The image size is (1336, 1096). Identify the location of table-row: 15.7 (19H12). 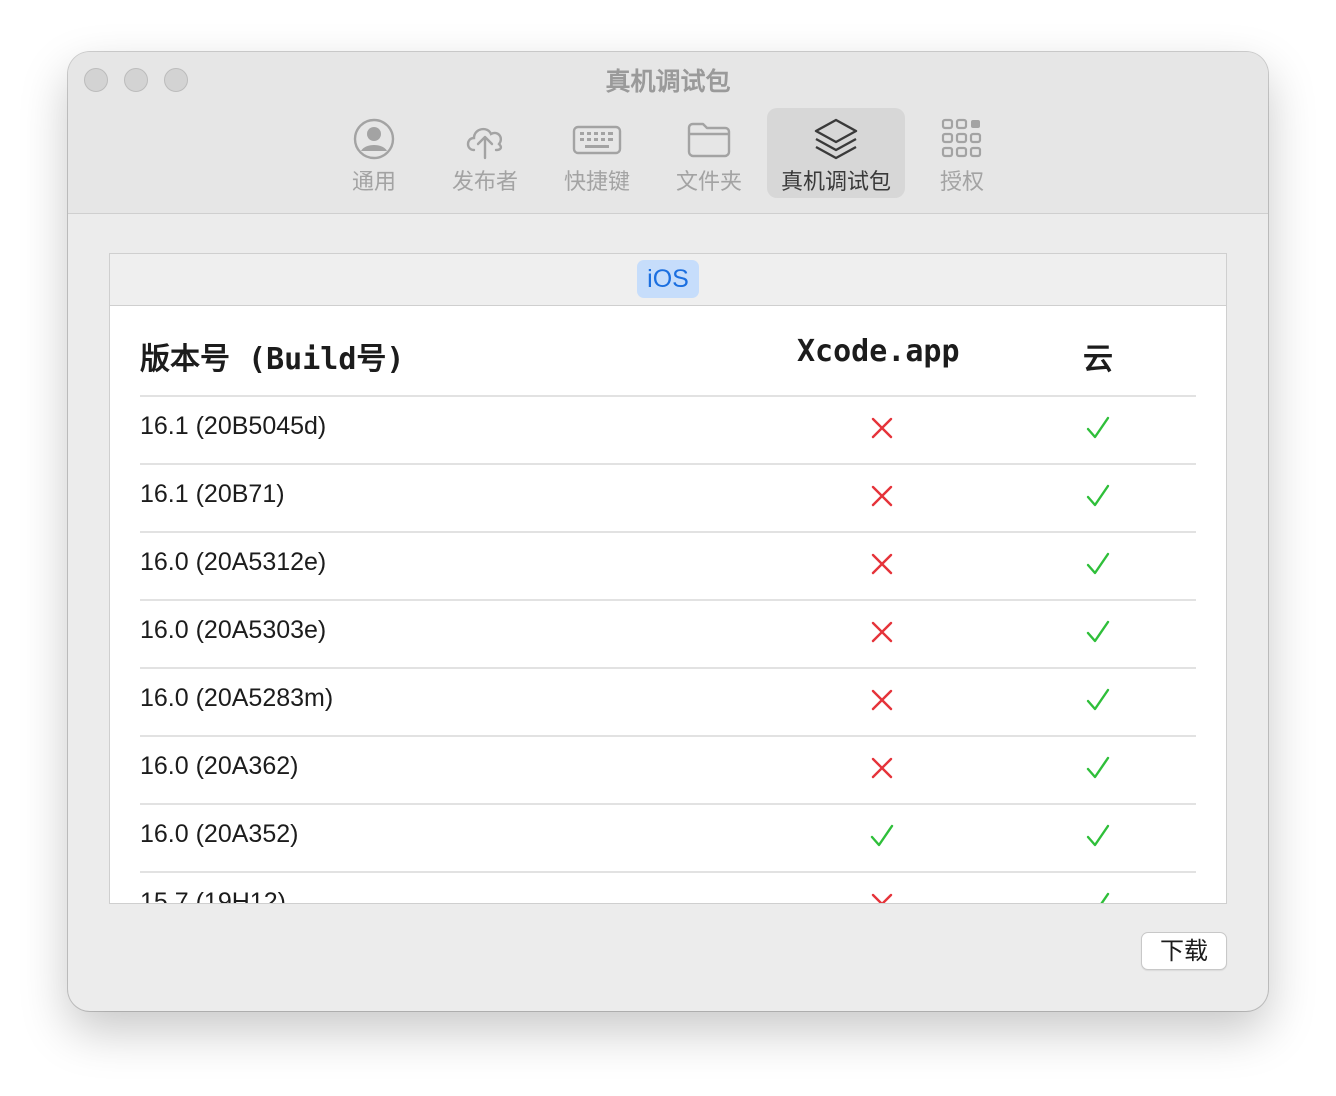
(668, 888).